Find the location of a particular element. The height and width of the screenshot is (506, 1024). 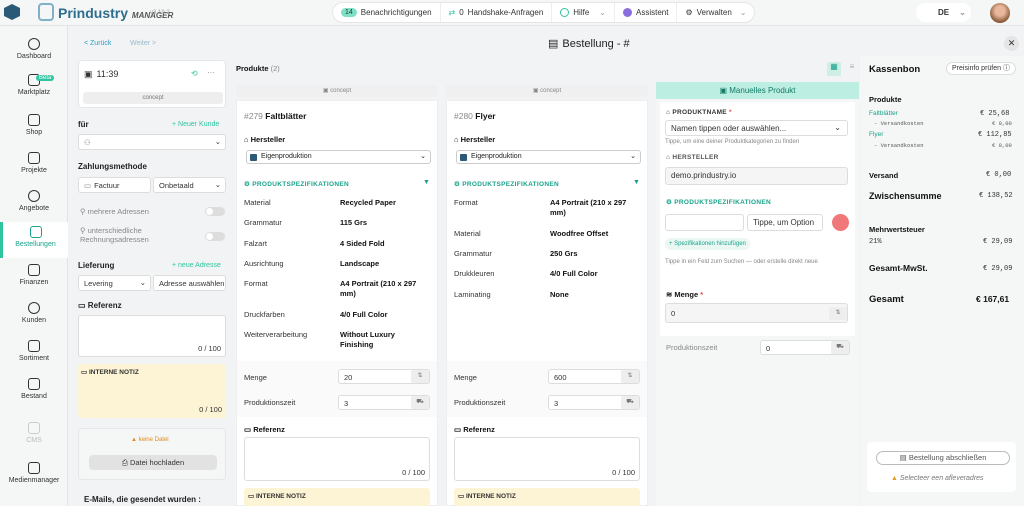

sidebar-item-bestand: Bestand is located at coordinates (34, 392).